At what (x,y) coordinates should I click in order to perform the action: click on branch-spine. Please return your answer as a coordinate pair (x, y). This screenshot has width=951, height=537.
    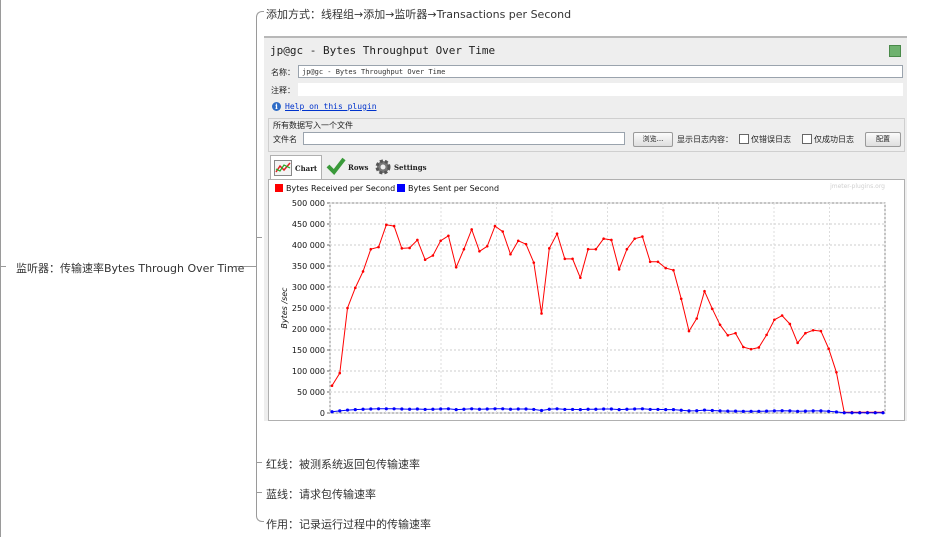
    Looking at the image, I should click on (256, 266).